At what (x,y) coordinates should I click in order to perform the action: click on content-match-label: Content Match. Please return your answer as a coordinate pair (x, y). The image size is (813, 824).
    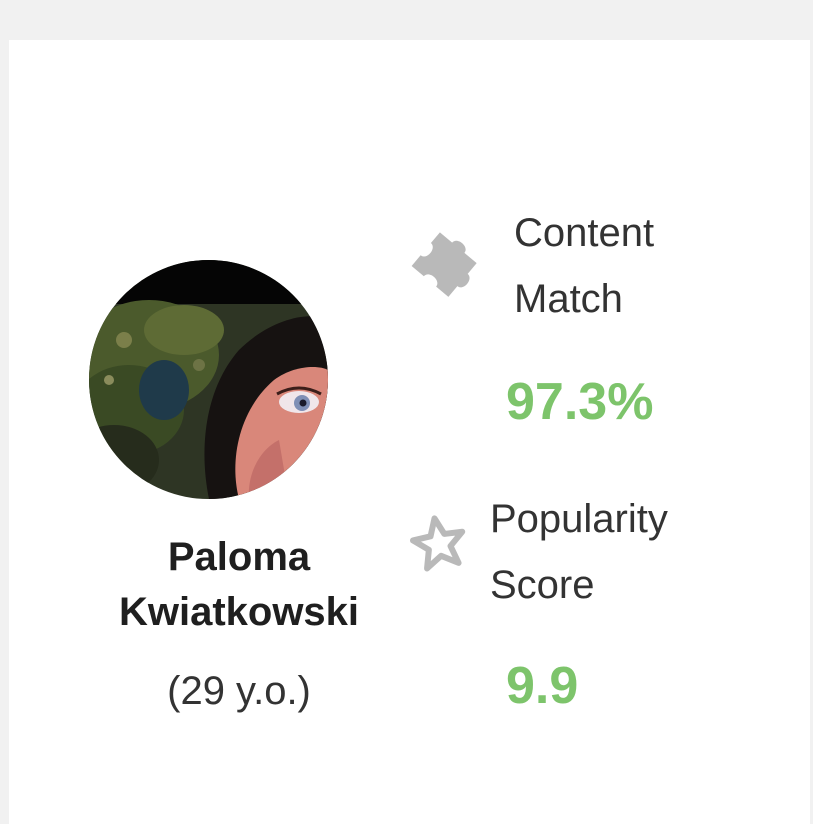
    Looking at the image, I should click on (584, 266).